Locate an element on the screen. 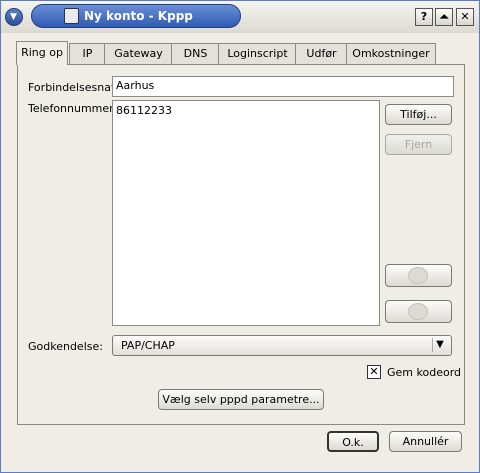 Image resolution: width=480 pixels, height=473 pixels. phone-label: Telefonnummer: is located at coordinates (73, 108).